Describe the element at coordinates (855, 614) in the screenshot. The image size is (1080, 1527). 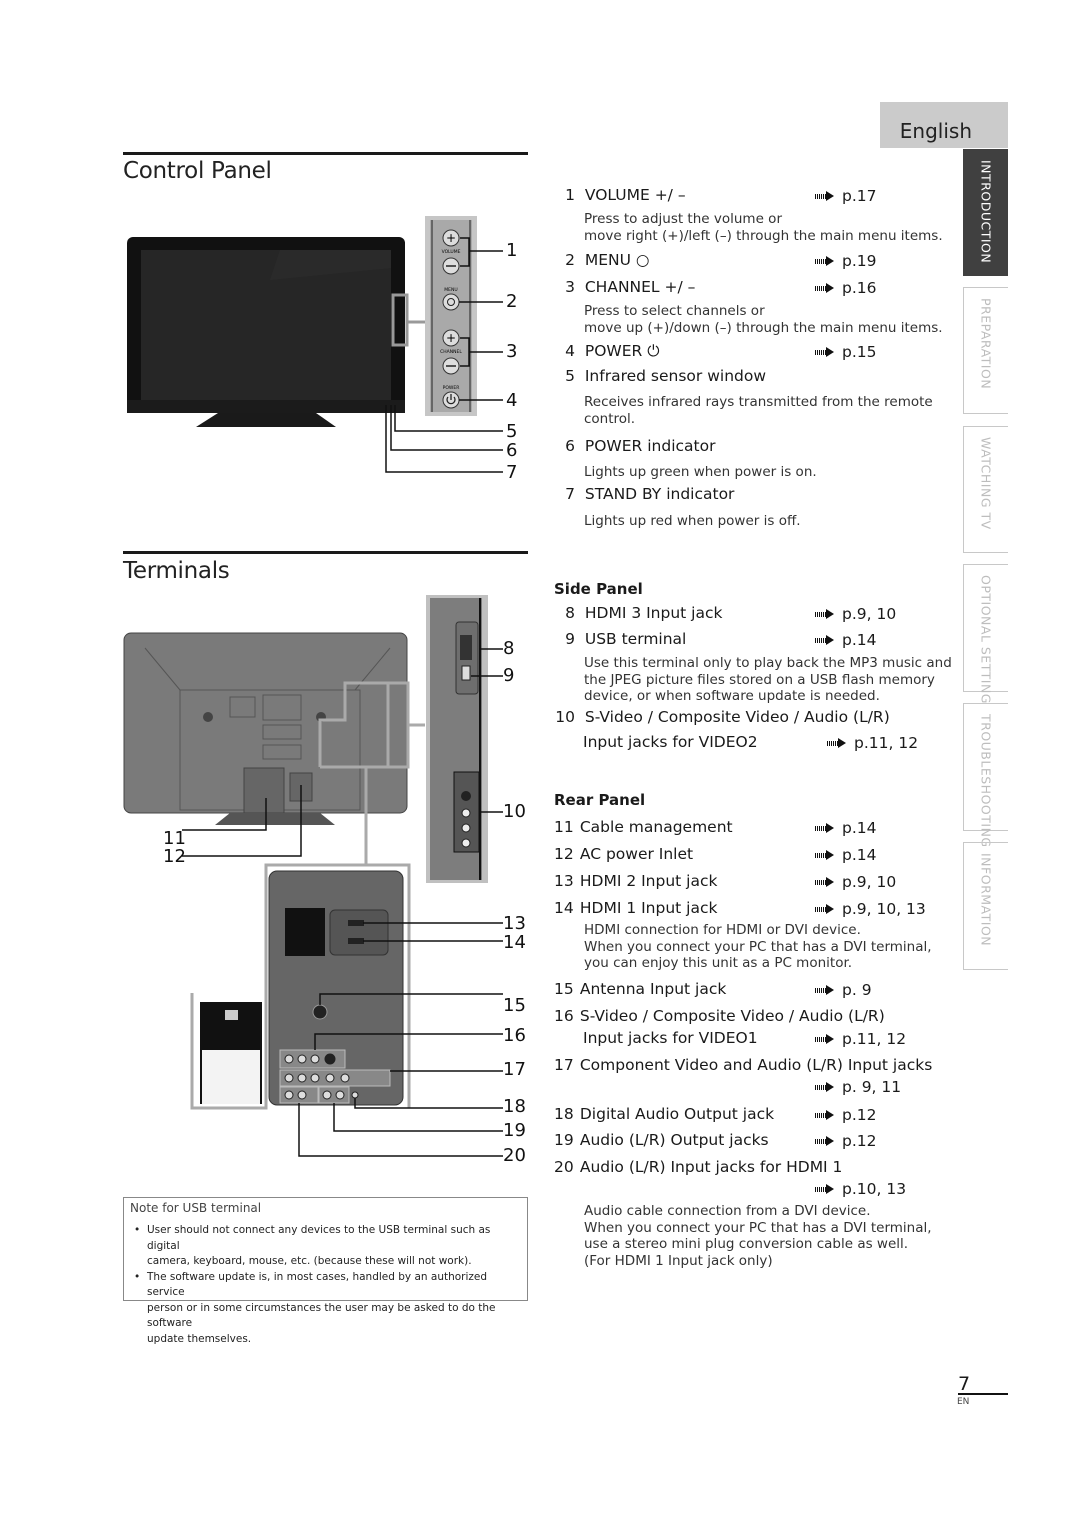
I see `side-ref-8: p.9, 10` at that location.